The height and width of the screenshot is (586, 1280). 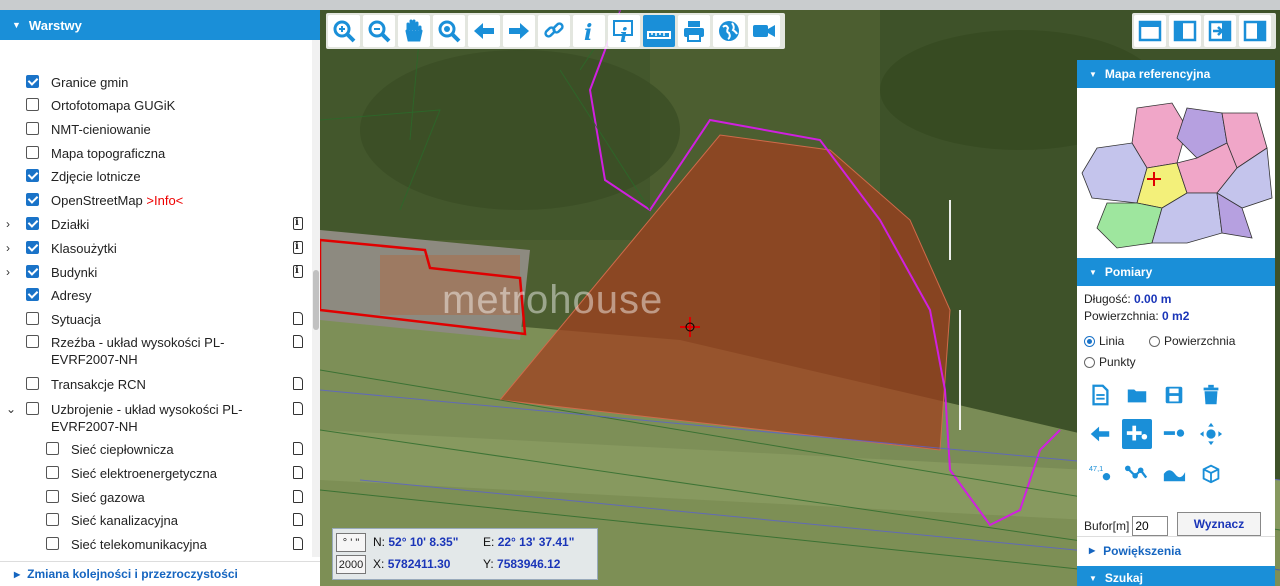 What do you see at coordinates (484, 31) in the screenshot?
I see `back-arrow-button` at bounding box center [484, 31].